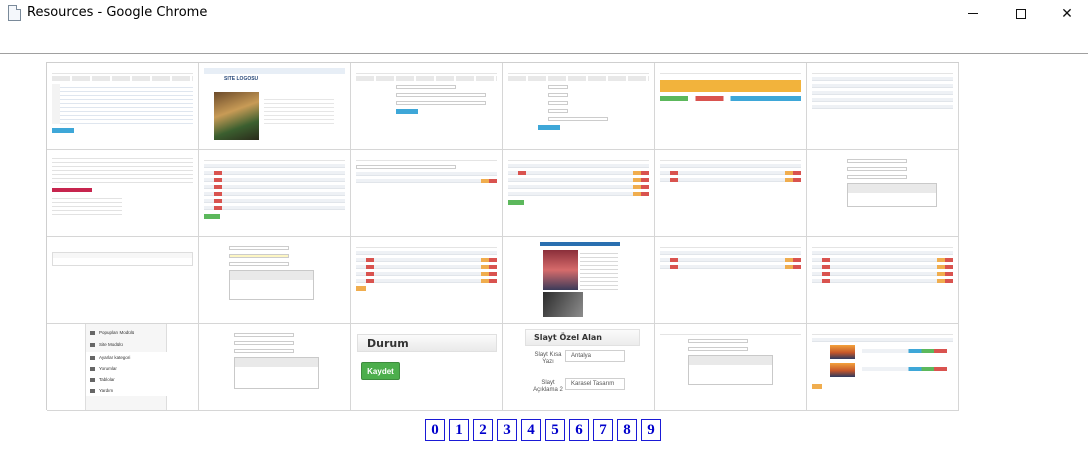  I want to click on title-bar: Resources - Google Chrome ✕, so click(544, 13).